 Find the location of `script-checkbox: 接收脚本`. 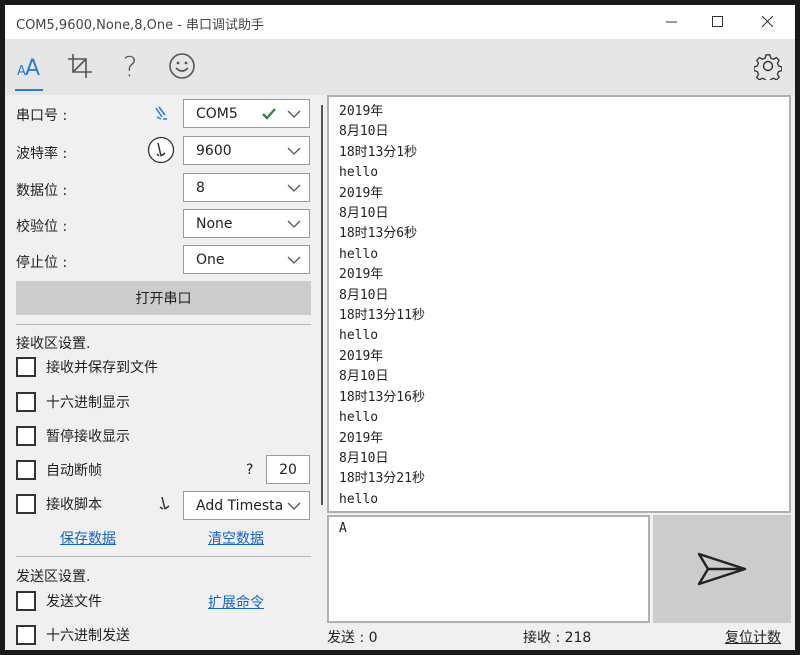

script-checkbox: 接收脚本 is located at coordinates (59, 504).